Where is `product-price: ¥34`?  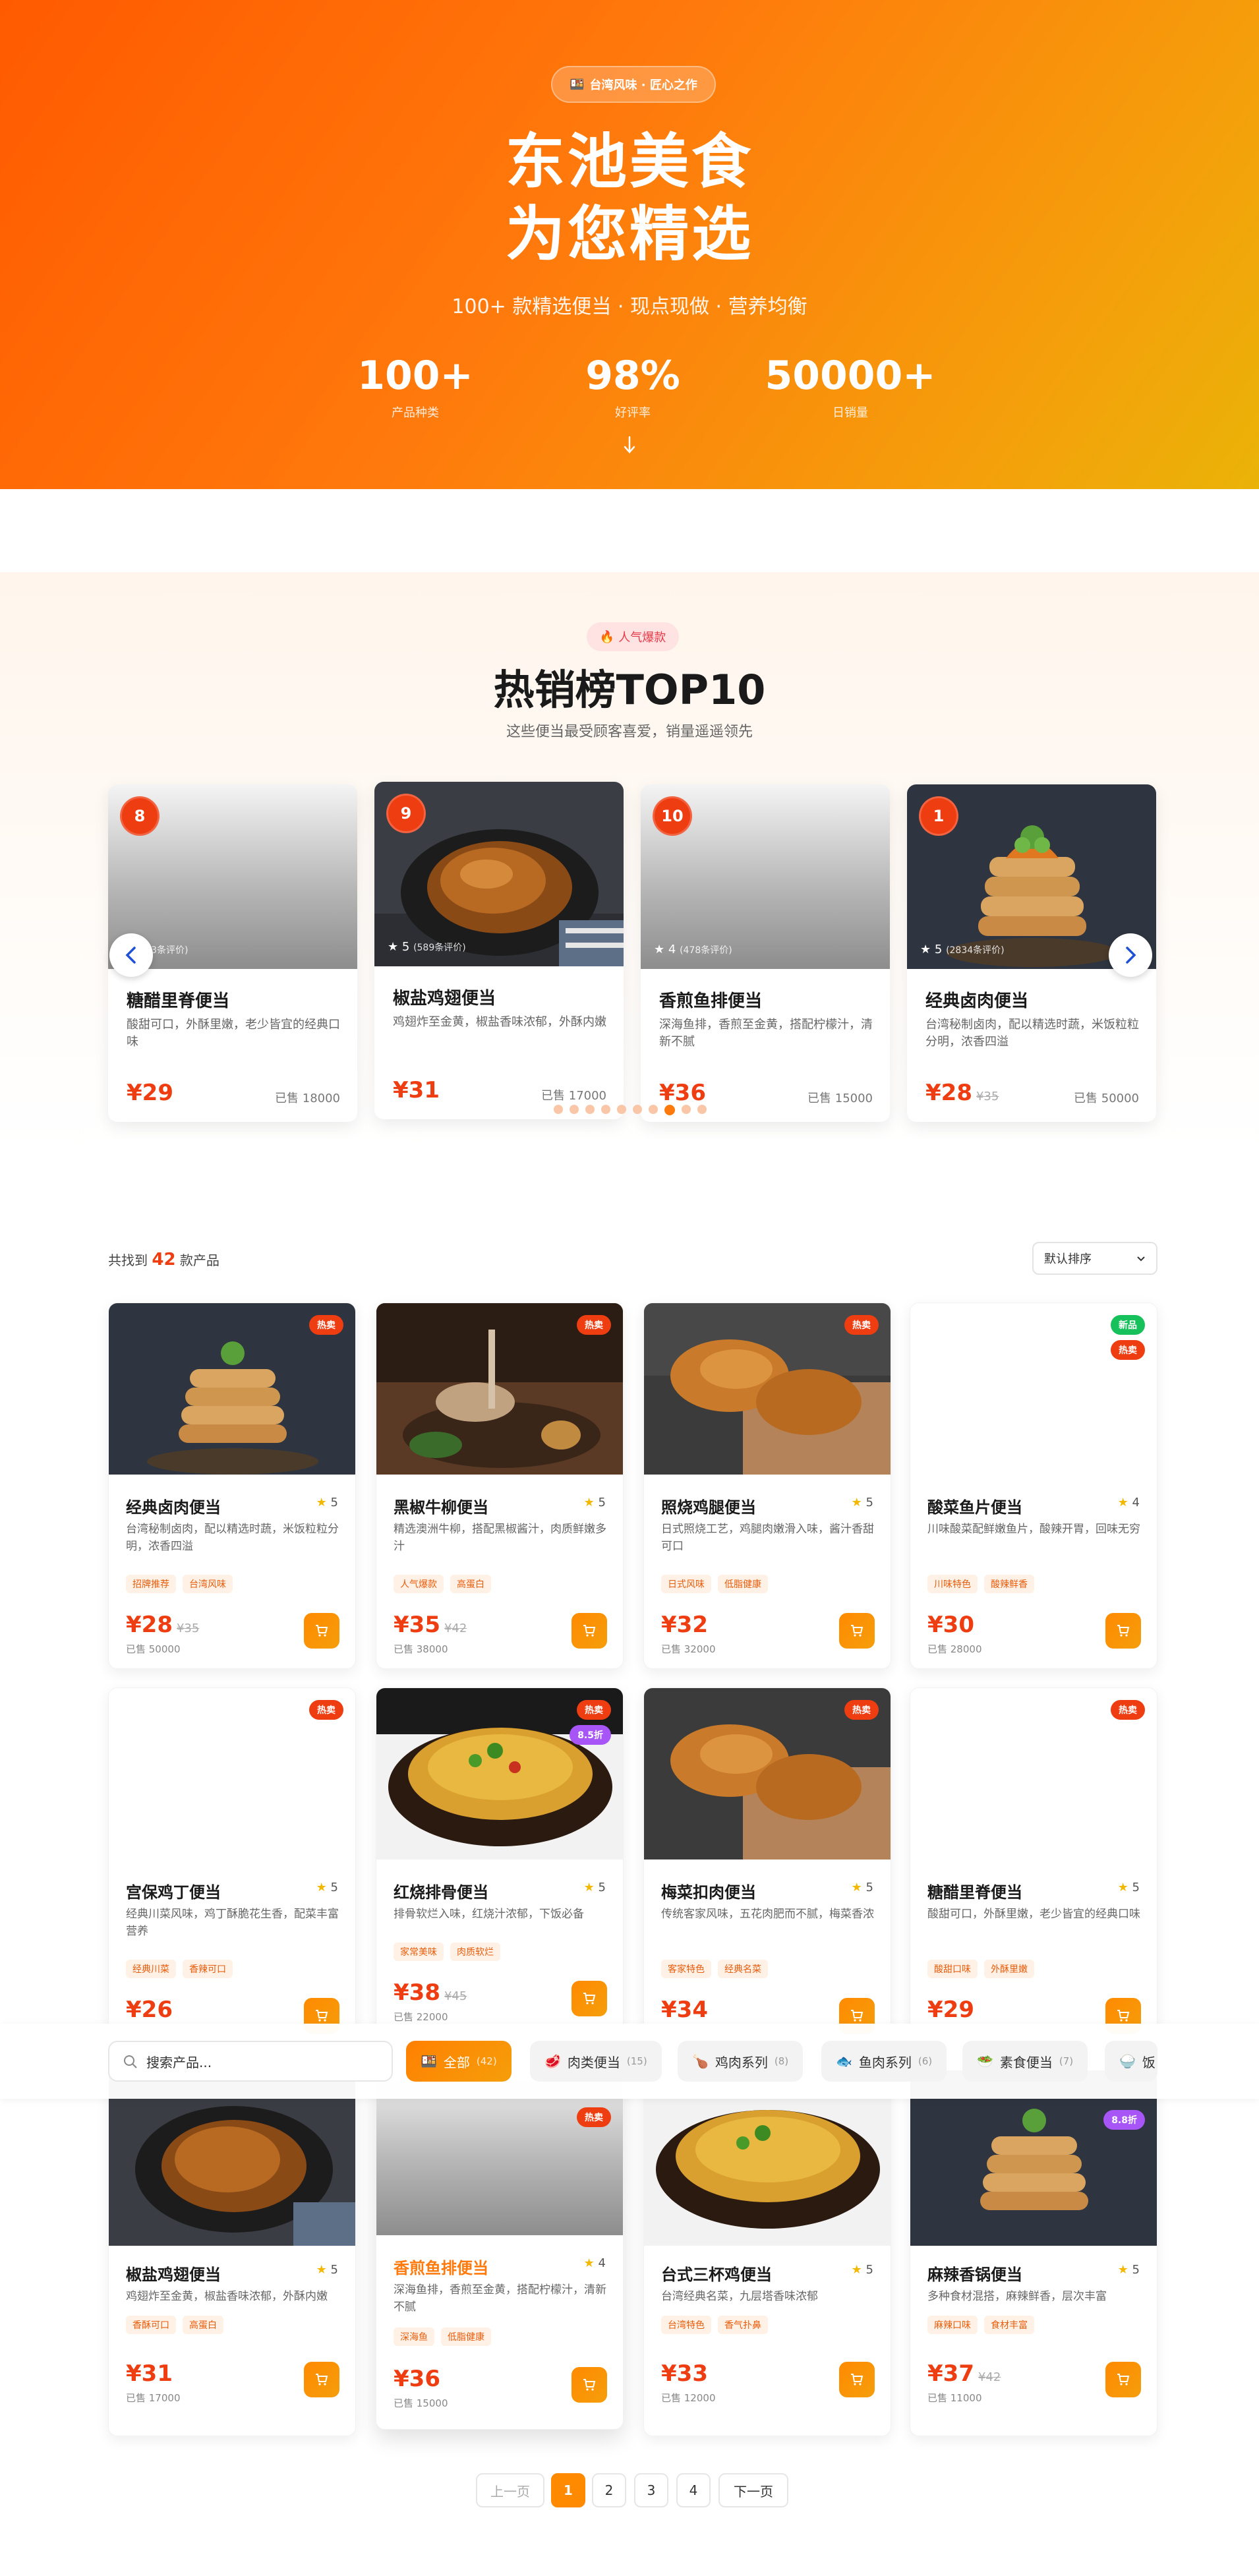 product-price: ¥34 is located at coordinates (686, 2010).